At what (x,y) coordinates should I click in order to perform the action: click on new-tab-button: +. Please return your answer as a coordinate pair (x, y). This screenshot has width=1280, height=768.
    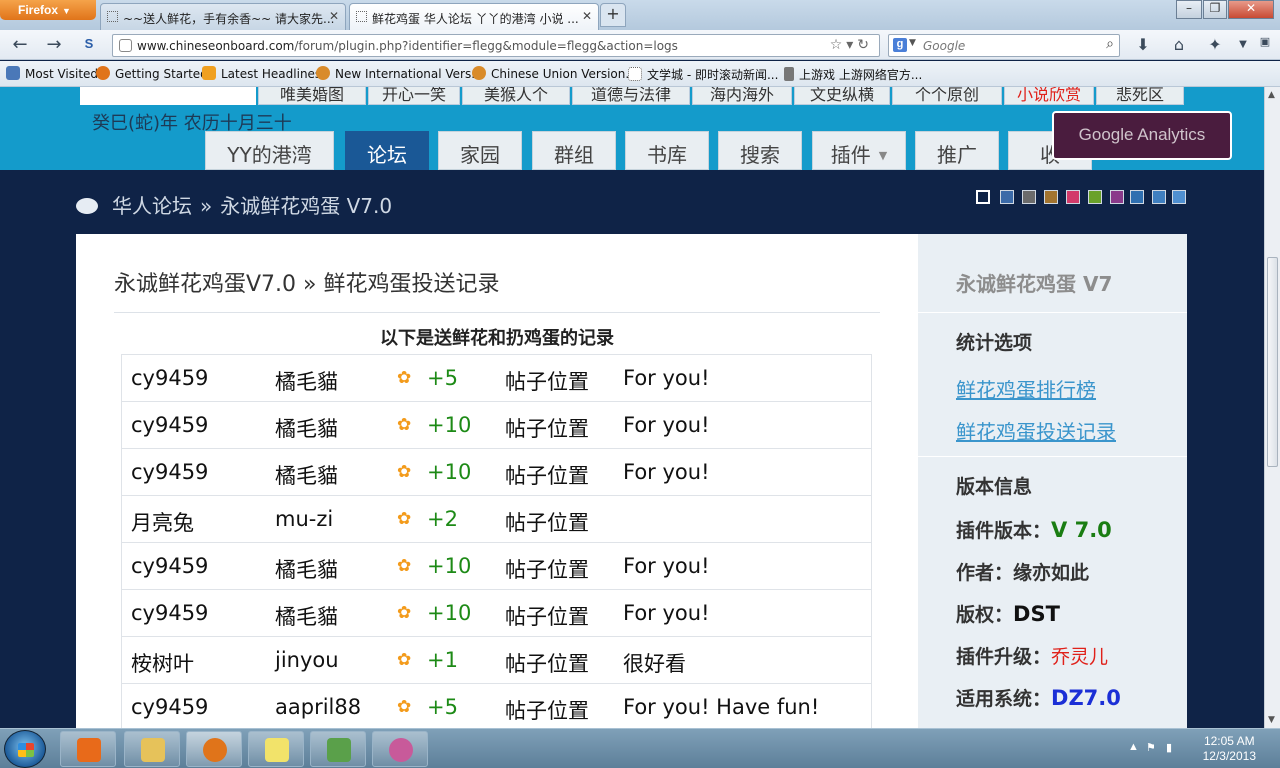
    Looking at the image, I should click on (613, 15).